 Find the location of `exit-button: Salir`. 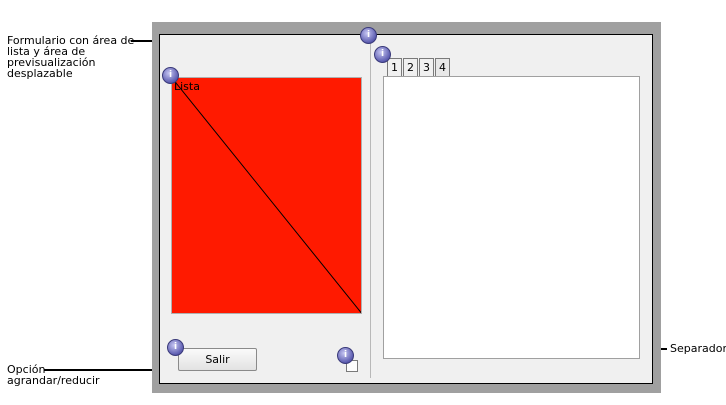

exit-button: Salir is located at coordinates (217, 359).